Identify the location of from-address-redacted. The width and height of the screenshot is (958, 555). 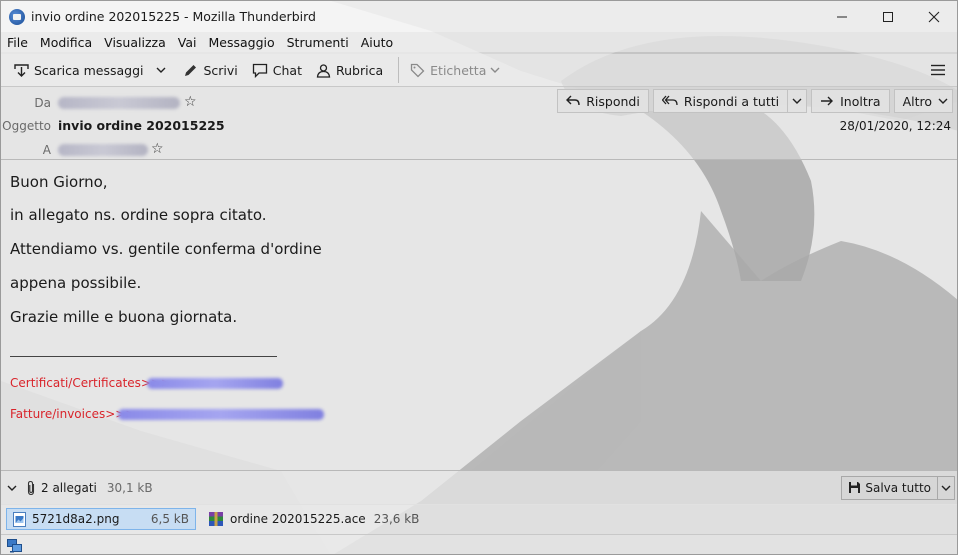
(119, 103).